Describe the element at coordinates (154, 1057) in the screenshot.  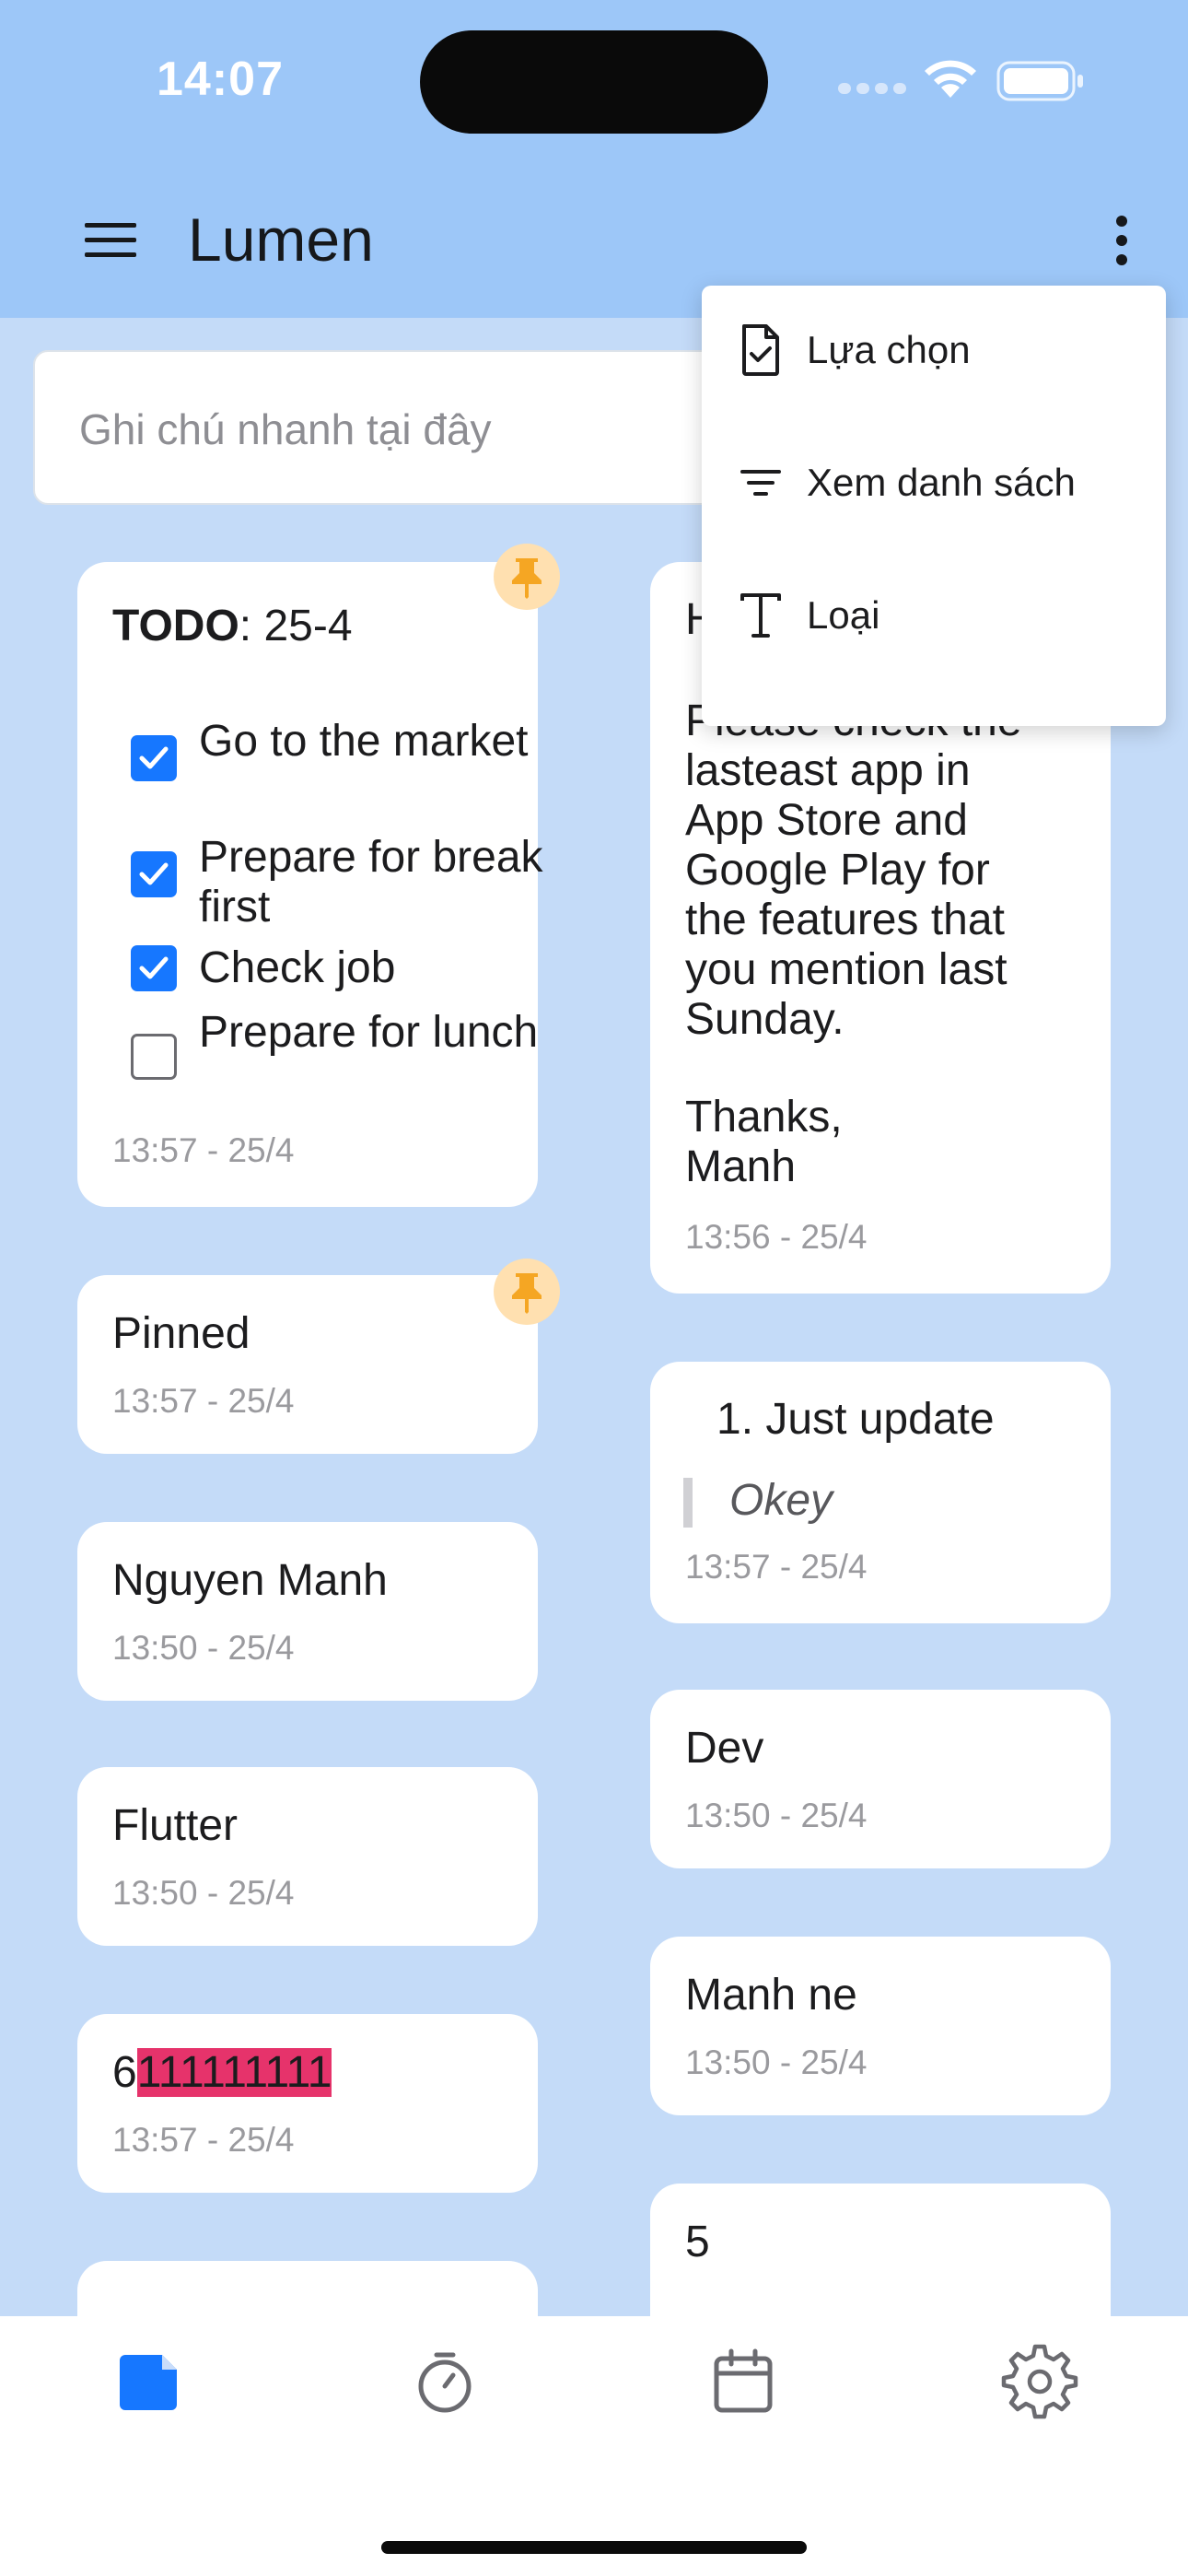
I see `checkbox-unchecked` at that location.